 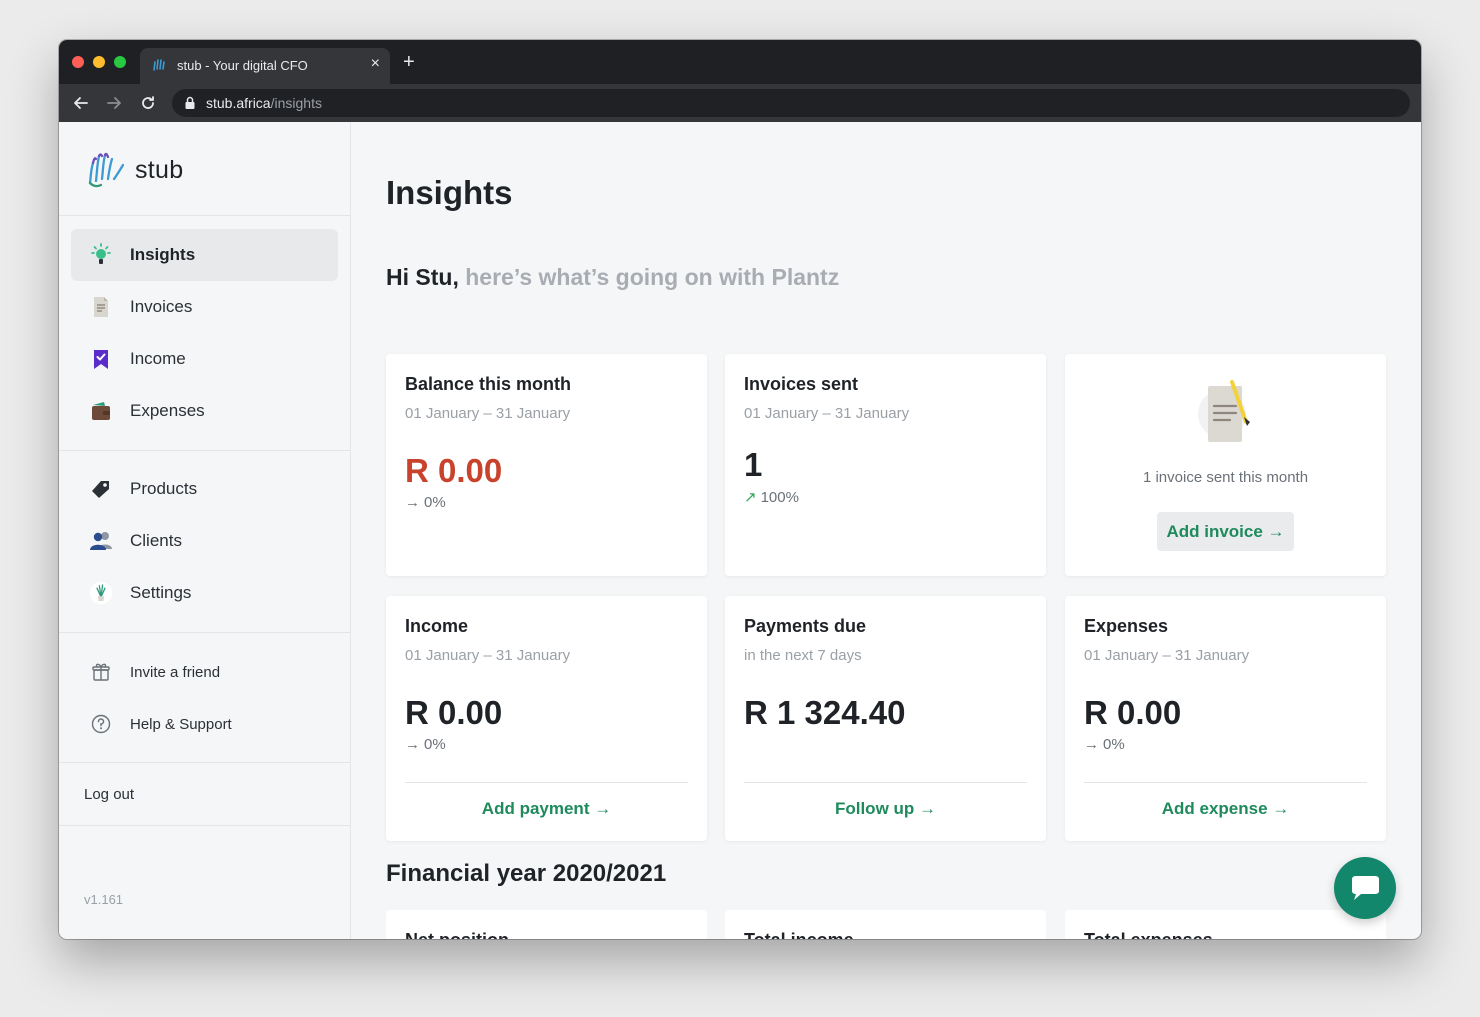 I want to click on minimize-window-button, so click(x=99, y=62).